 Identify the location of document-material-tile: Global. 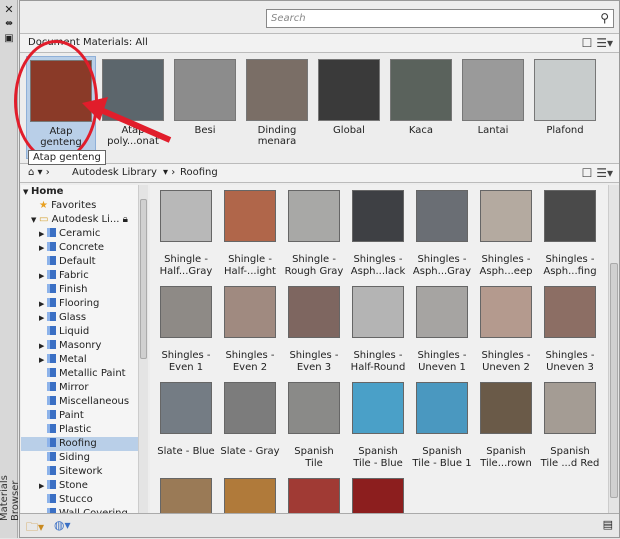
(349, 107).